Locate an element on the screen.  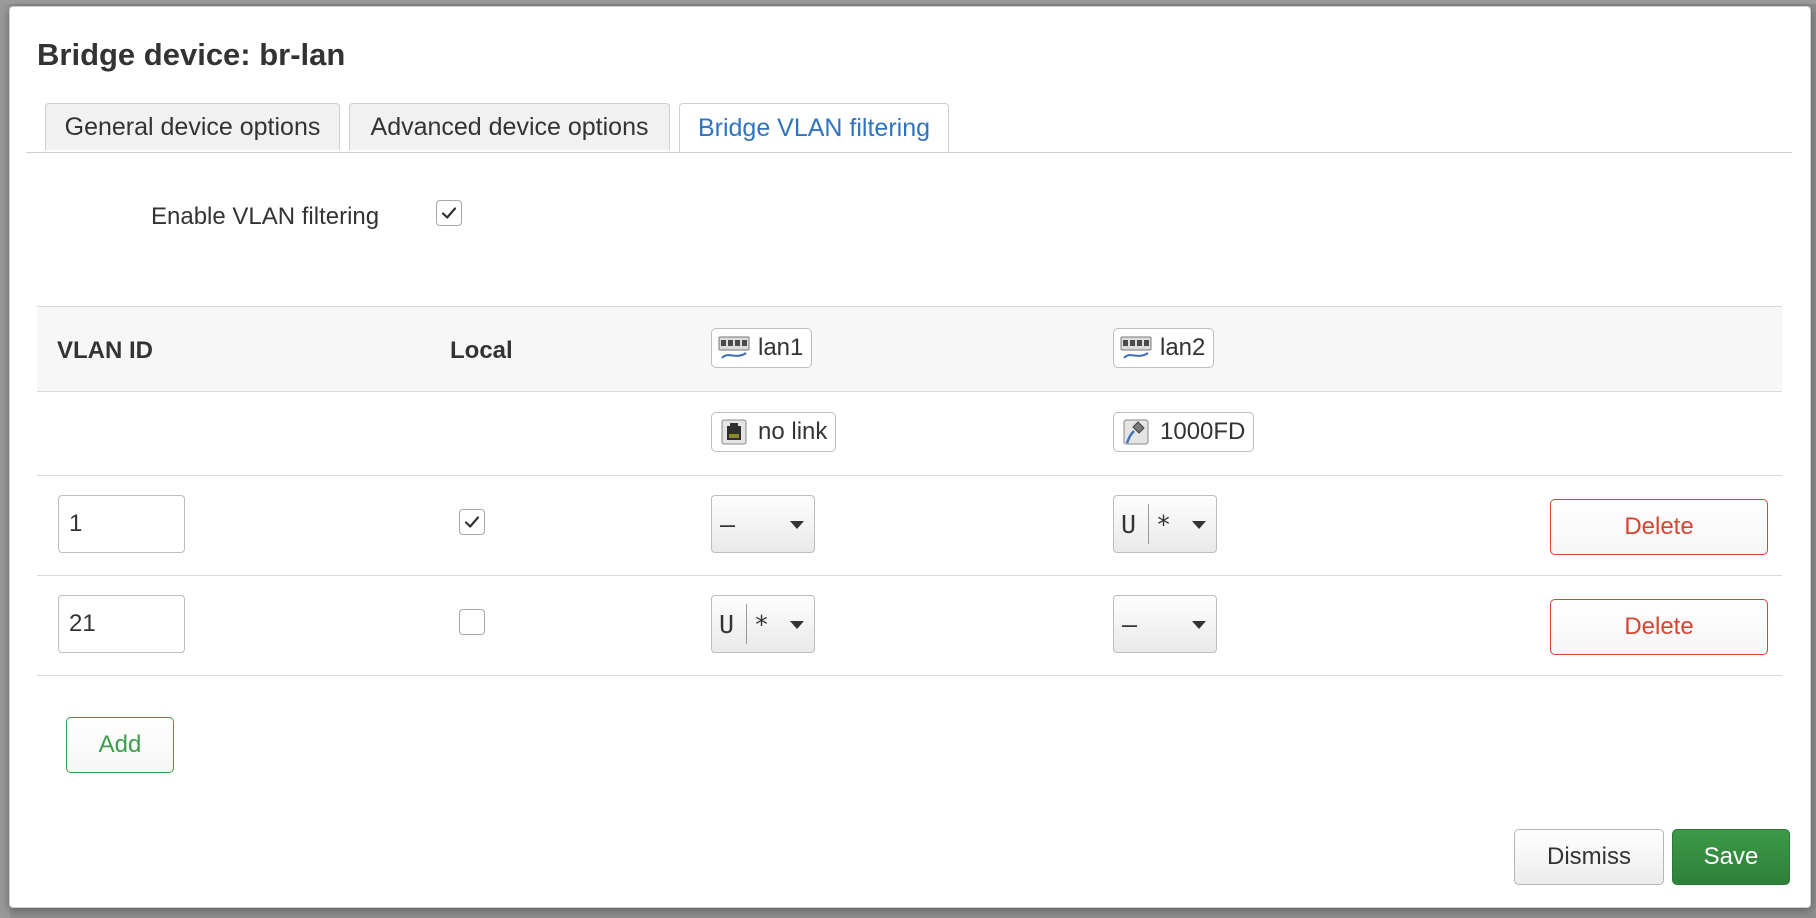
lan2-membership-select: – is located at coordinates (1165, 624).